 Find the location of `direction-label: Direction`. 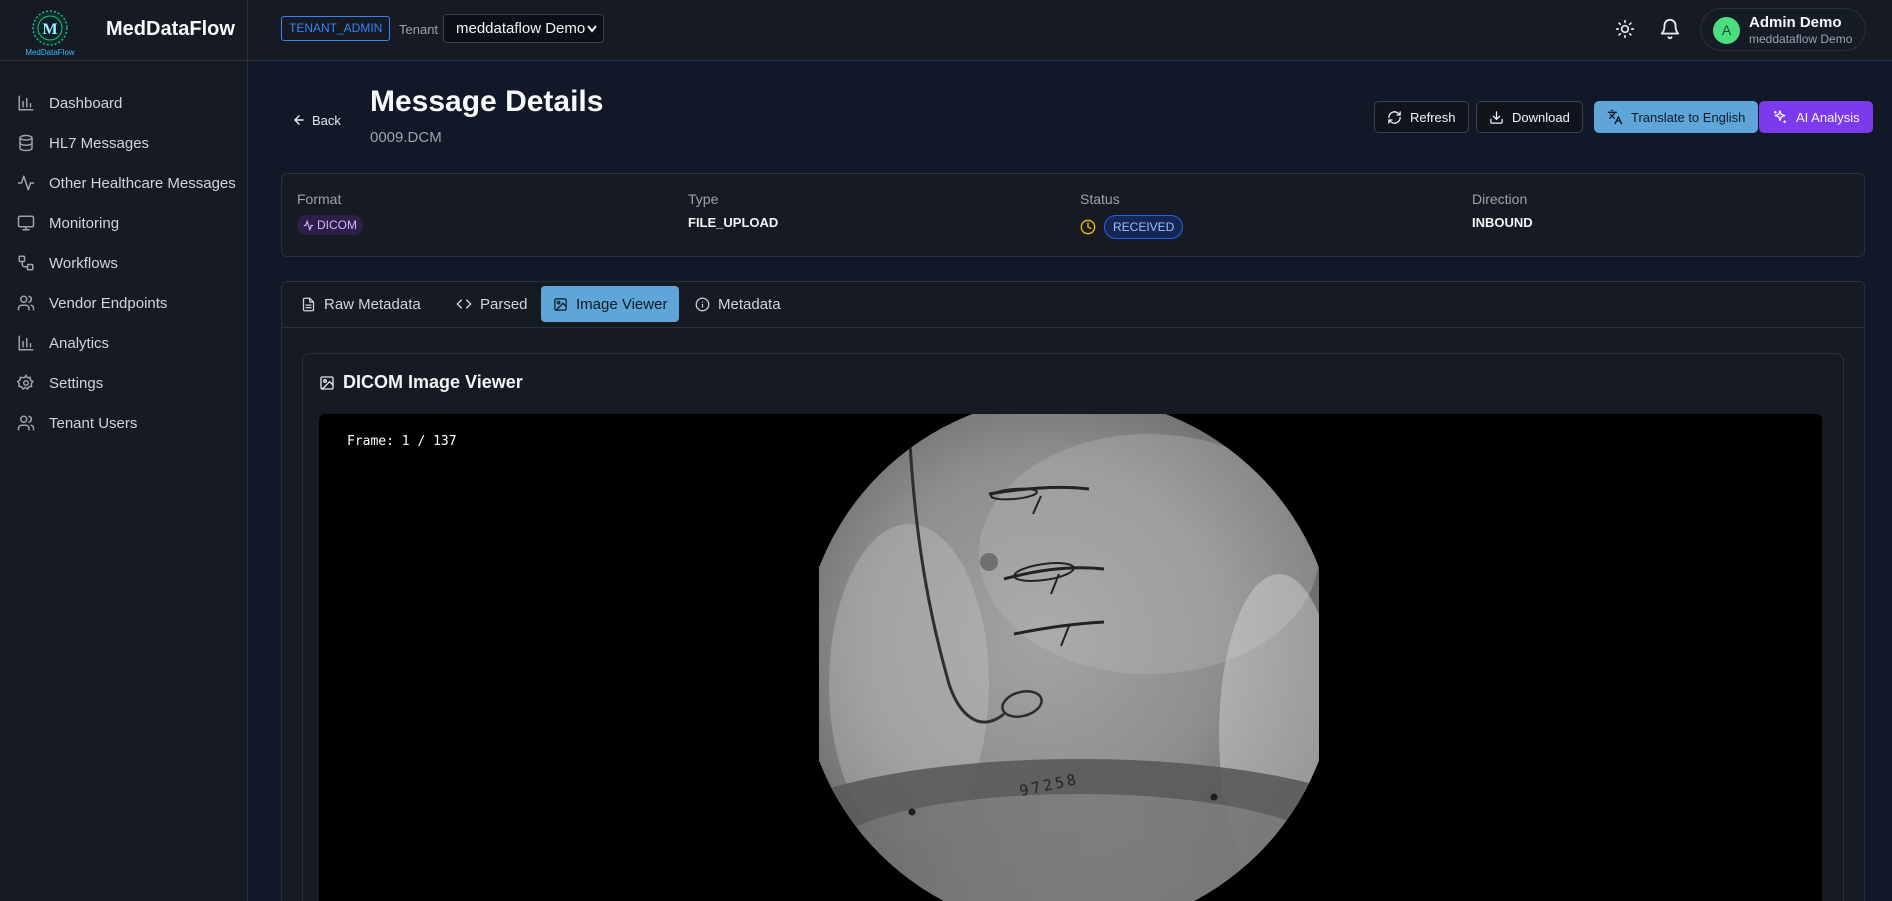

direction-label: Direction is located at coordinates (1500, 199).